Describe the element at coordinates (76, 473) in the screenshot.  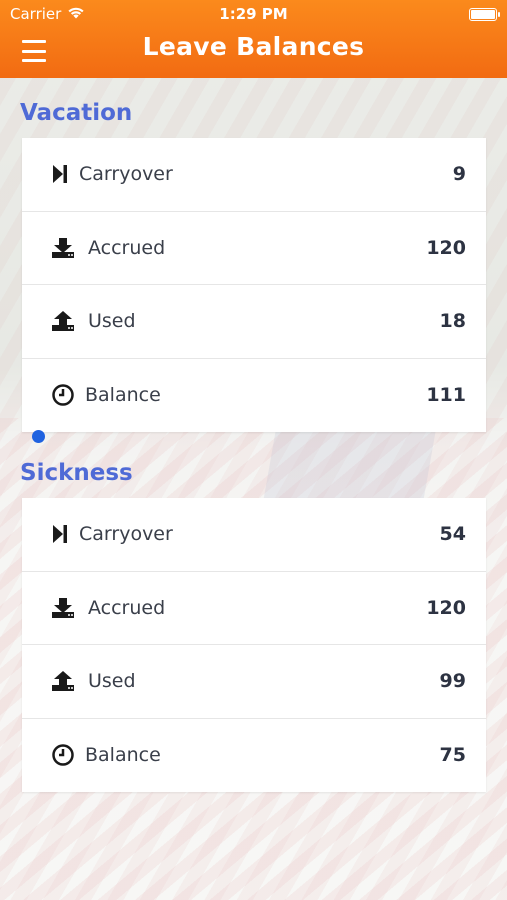
I see `section-title-sickness: Sickness` at that location.